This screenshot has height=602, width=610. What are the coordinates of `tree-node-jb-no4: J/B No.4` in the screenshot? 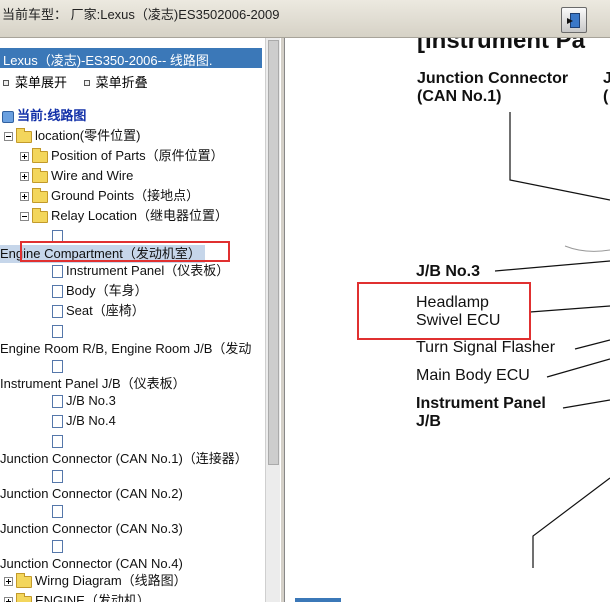 It's located at (84, 421).